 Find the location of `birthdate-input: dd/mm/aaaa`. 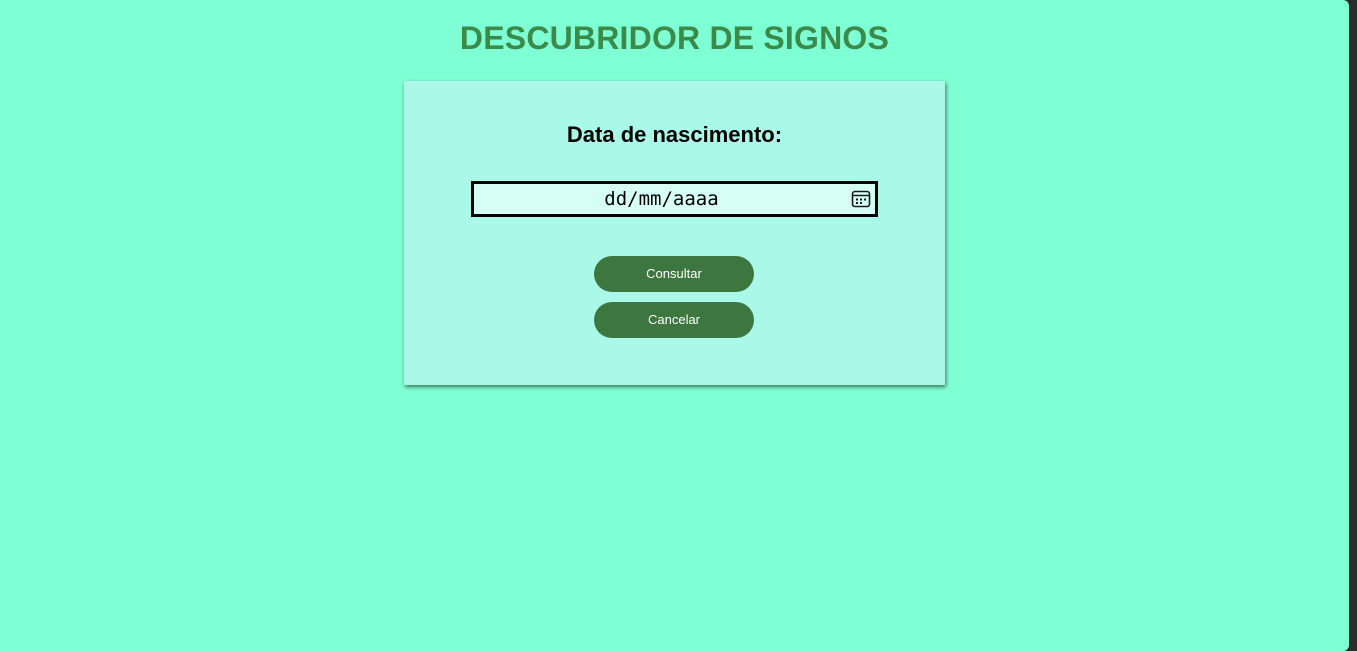

birthdate-input: dd/mm/aaaa is located at coordinates (674, 199).